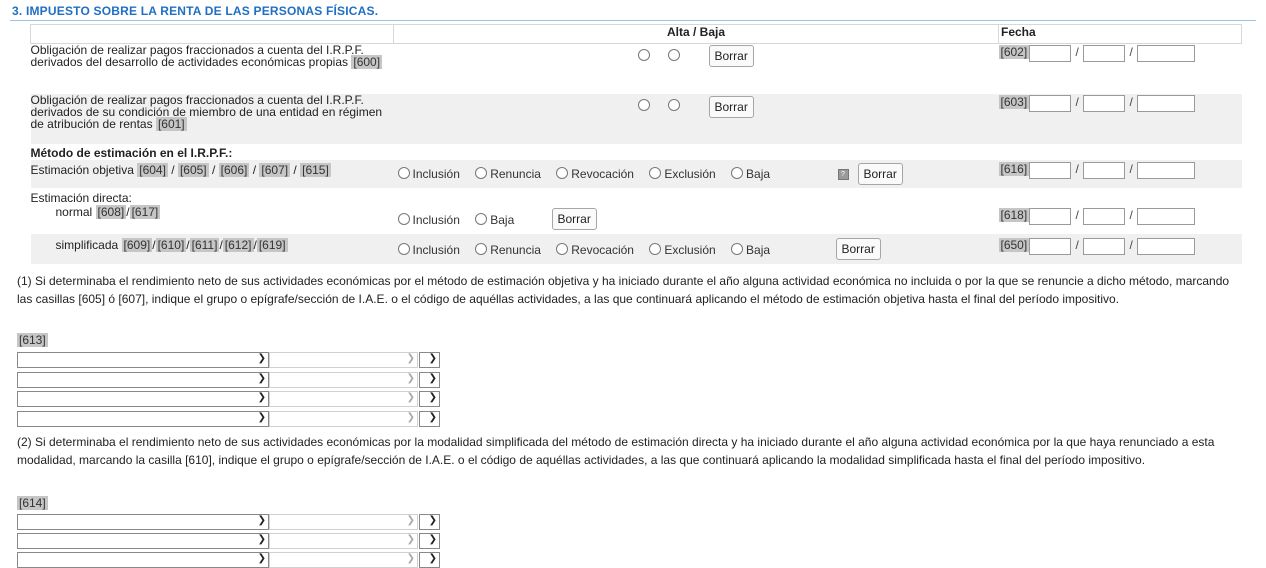 This screenshot has width=1266, height=568. Describe the element at coordinates (880, 173) in the screenshot. I see `borrar-button-objetiva: Borrar` at that location.